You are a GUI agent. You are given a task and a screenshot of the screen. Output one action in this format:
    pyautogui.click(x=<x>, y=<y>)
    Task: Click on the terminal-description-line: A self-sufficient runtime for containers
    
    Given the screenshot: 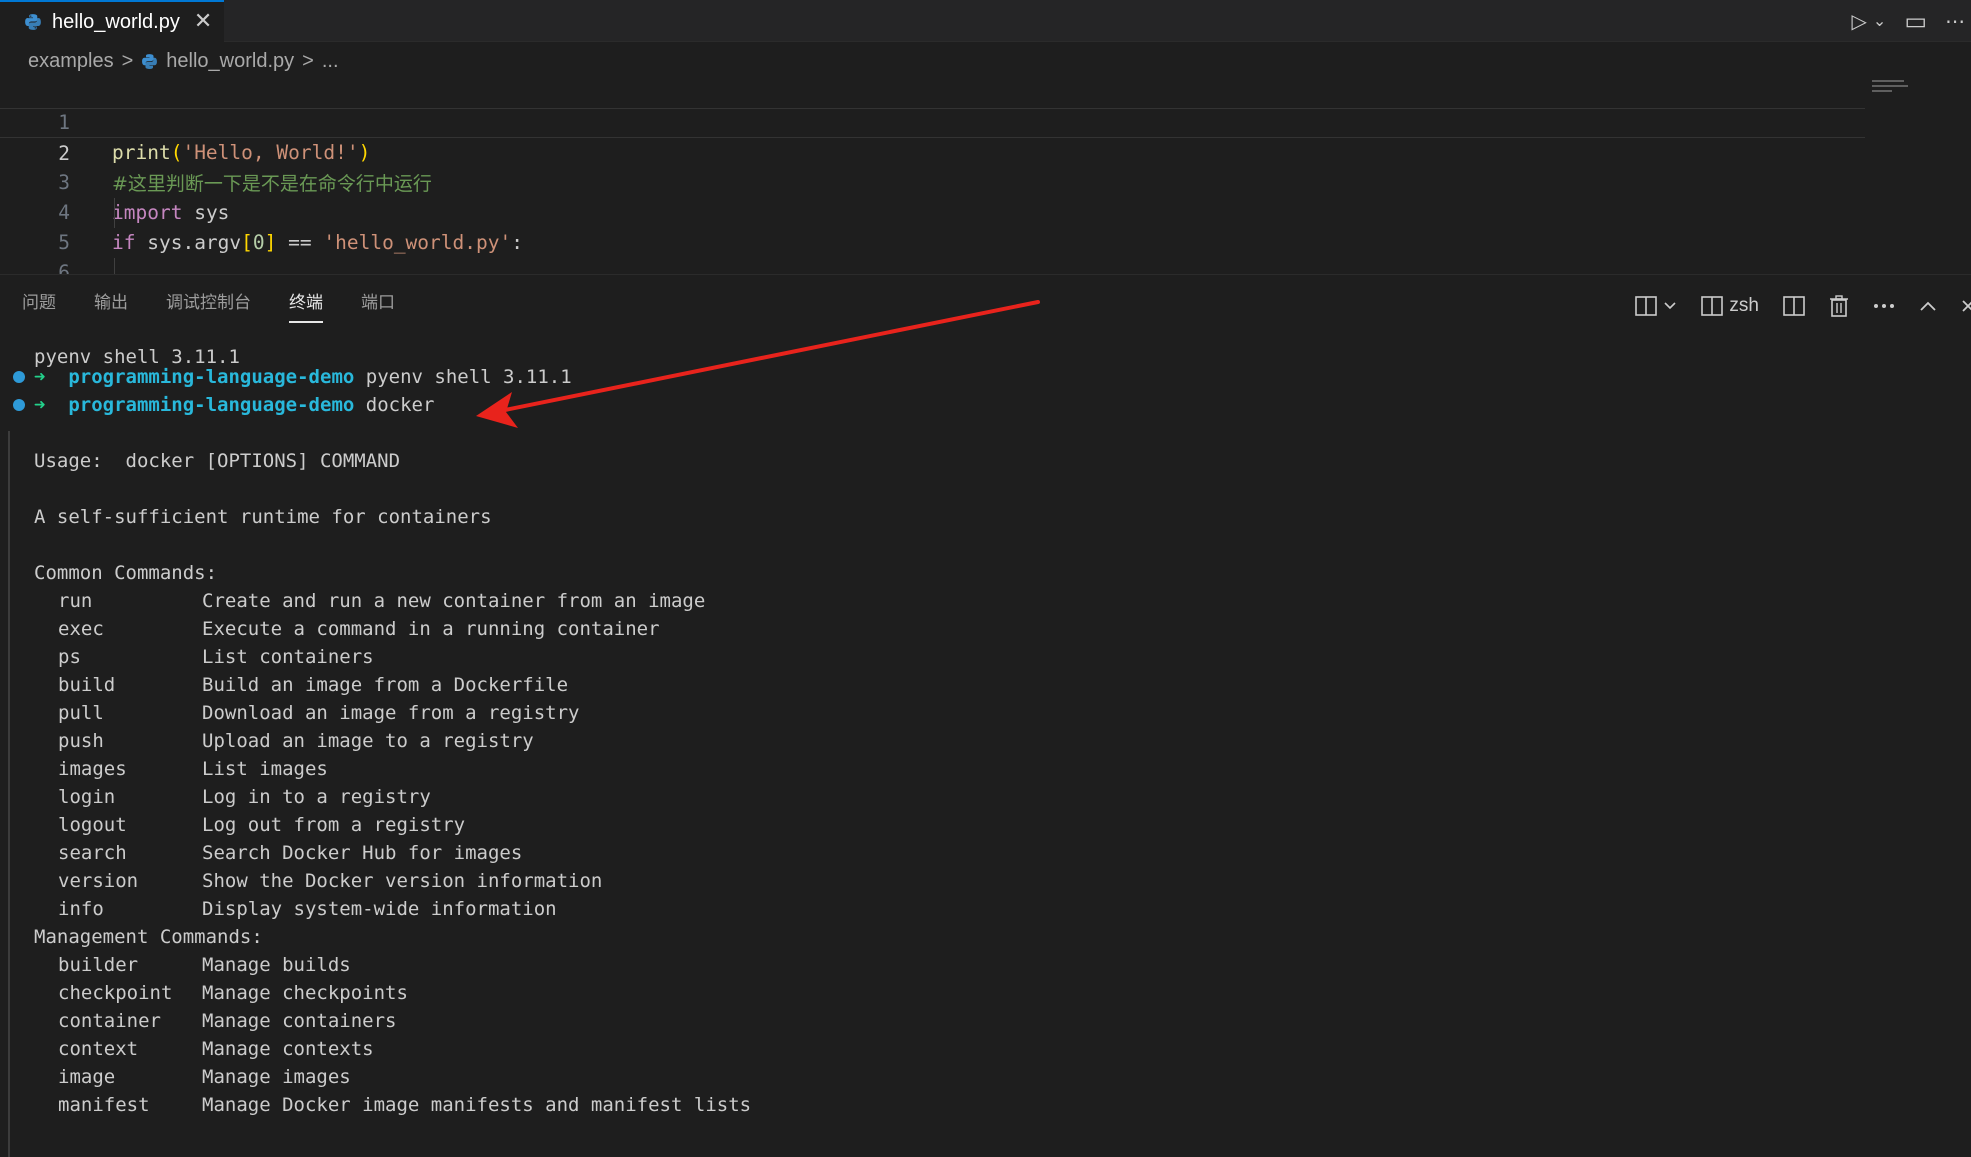 What is the action you would take?
    pyautogui.click(x=263, y=517)
    